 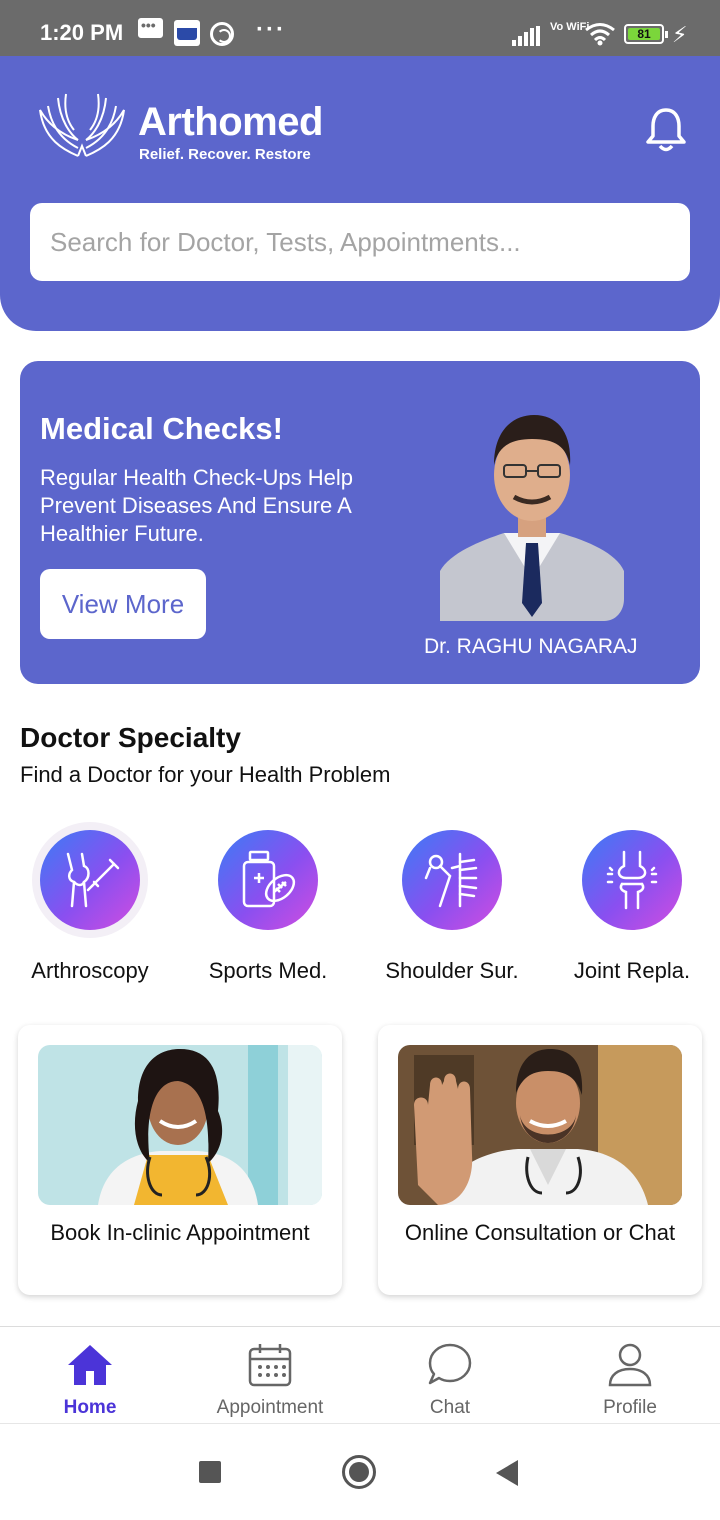 What do you see at coordinates (630, 1365) in the screenshot?
I see `profile-icon` at bounding box center [630, 1365].